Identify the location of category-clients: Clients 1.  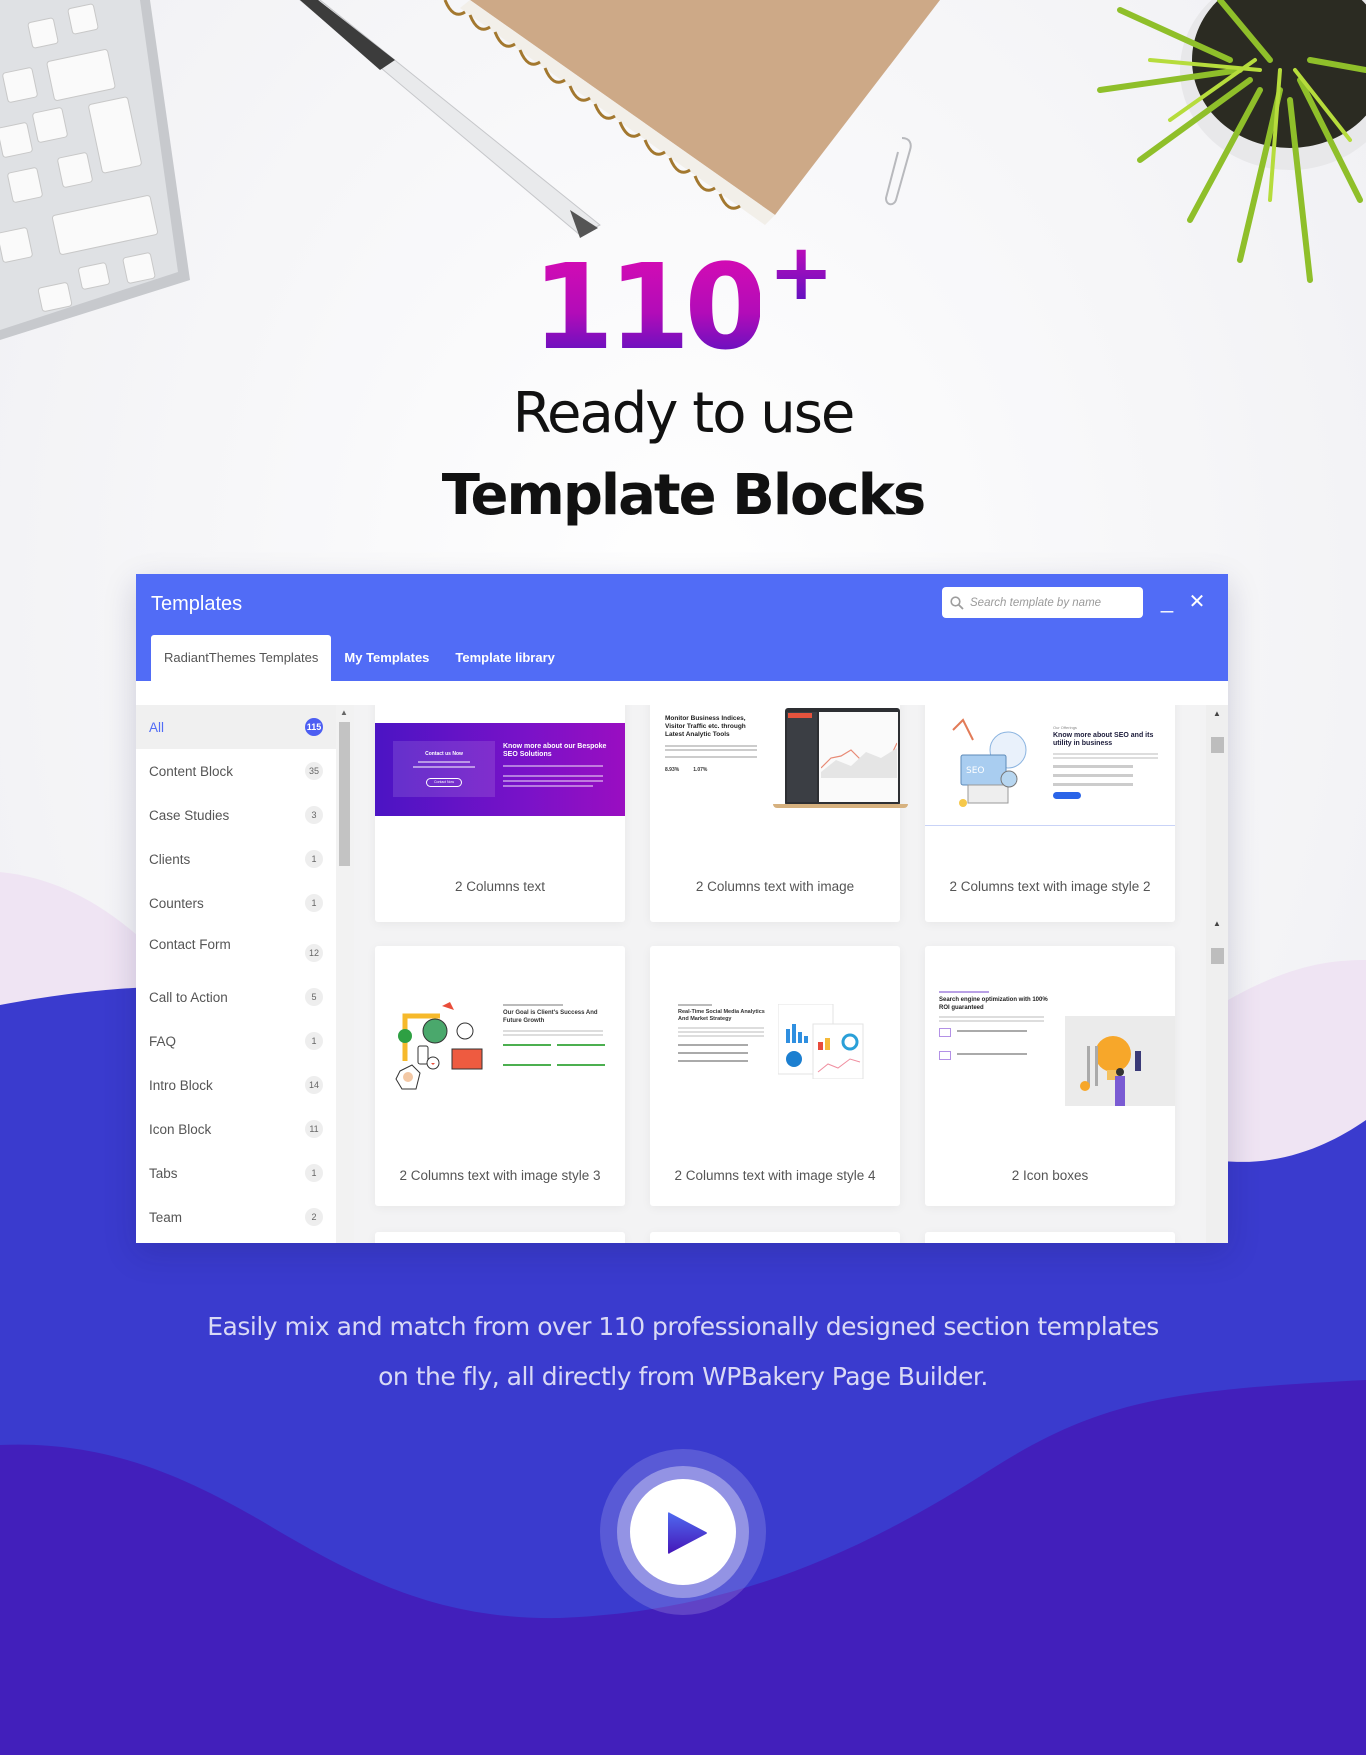
(236, 859).